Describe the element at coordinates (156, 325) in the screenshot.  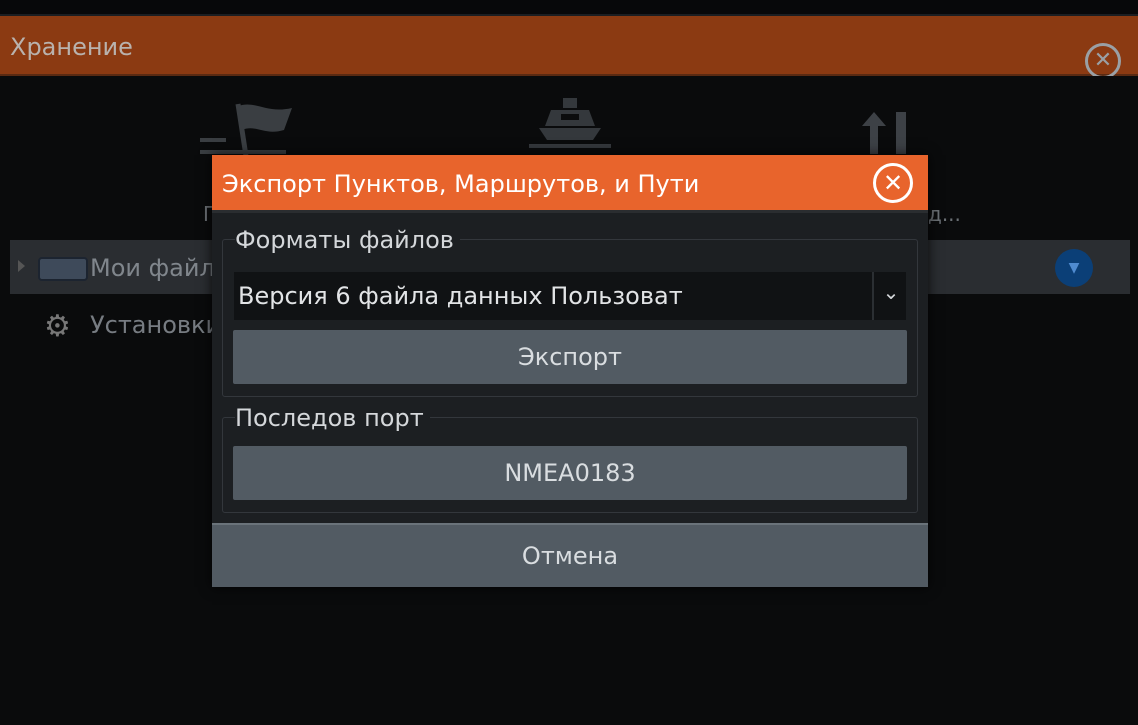
I see `tree-item-label: Установки` at that location.